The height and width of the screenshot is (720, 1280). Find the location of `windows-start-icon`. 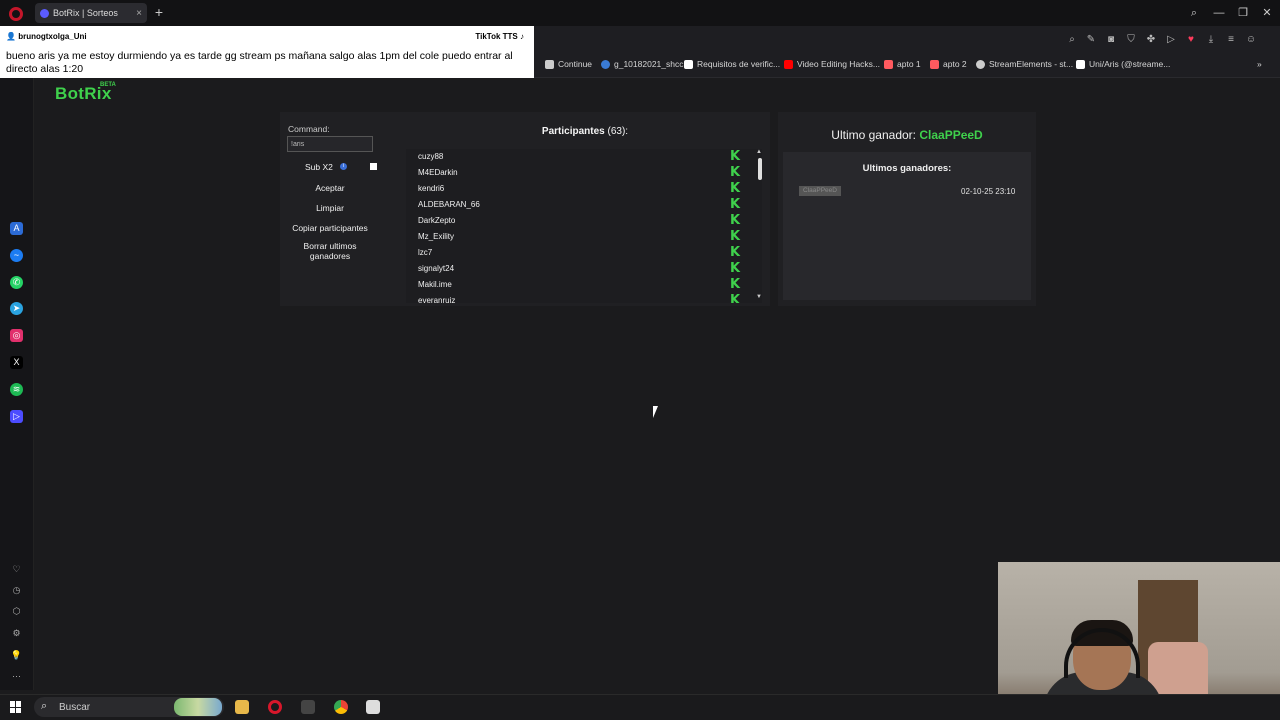

windows-start-icon is located at coordinates (16, 707).